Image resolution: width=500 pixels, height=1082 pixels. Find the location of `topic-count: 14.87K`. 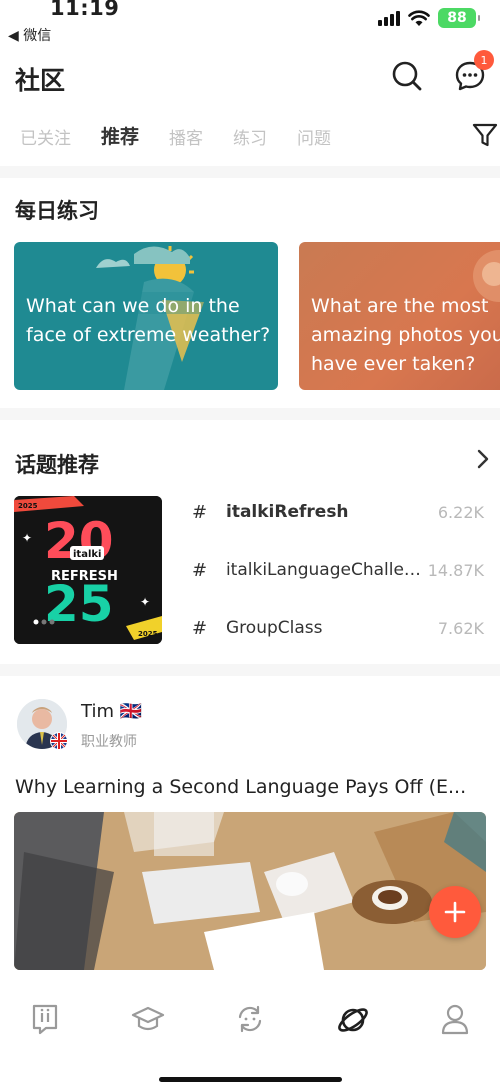

topic-count: 14.87K is located at coordinates (455, 570).